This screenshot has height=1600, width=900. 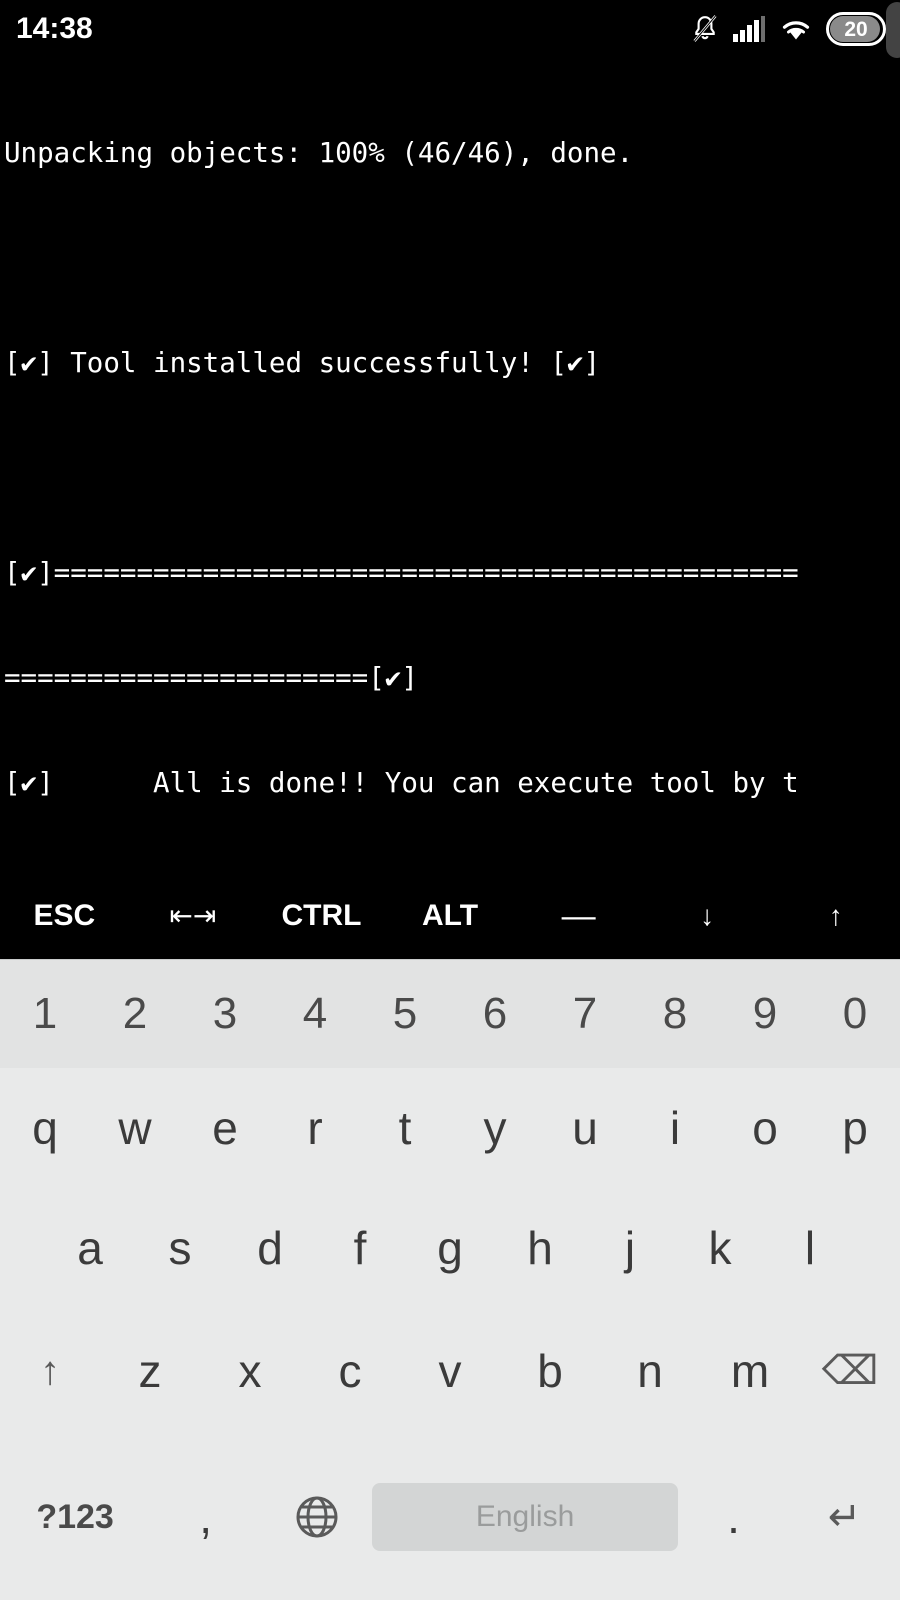 What do you see at coordinates (495, 1128) in the screenshot?
I see `key-y: y` at bounding box center [495, 1128].